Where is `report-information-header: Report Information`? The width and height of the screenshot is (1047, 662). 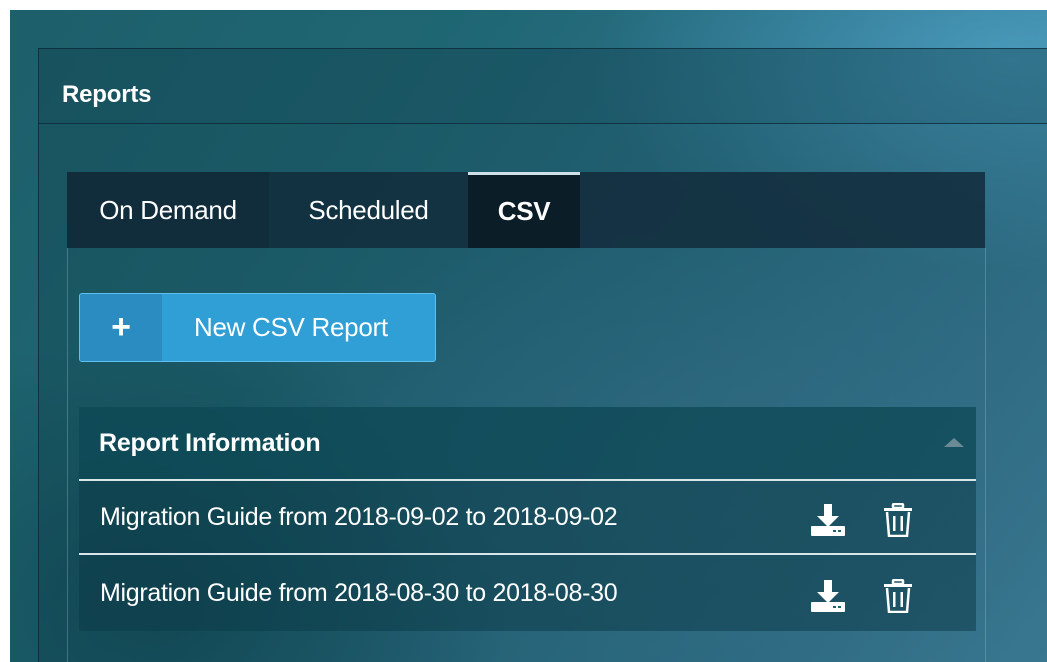
report-information-header: Report Information is located at coordinates (527, 444).